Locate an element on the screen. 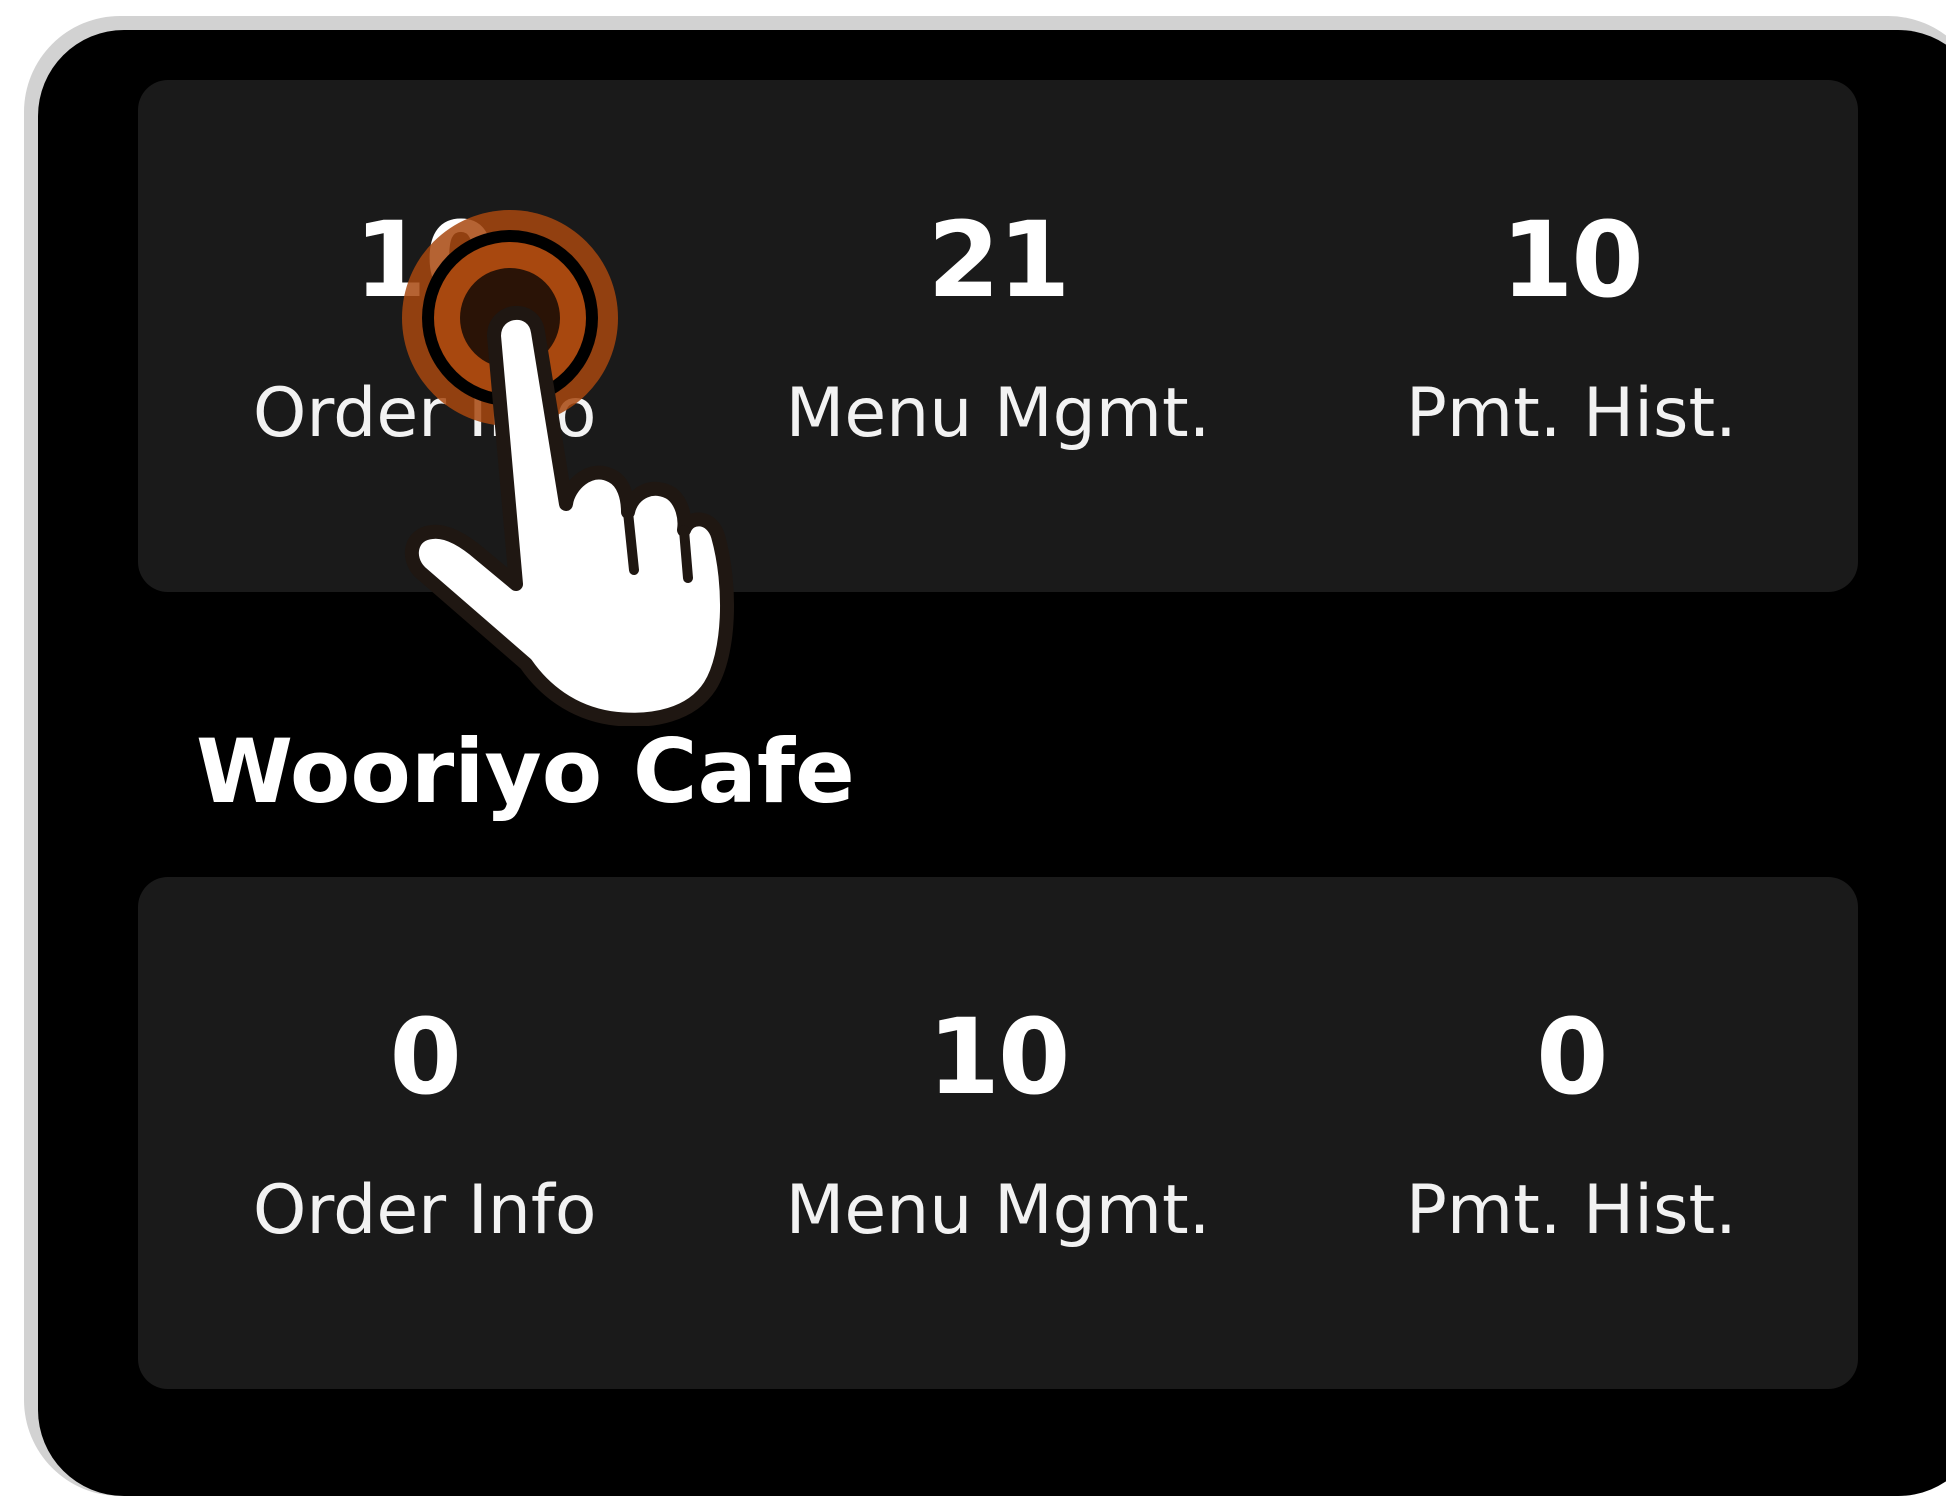 The width and height of the screenshot is (1946, 1496). pmt-hist-stat: 10 Pmt. Hist. is located at coordinates (1571, 336).